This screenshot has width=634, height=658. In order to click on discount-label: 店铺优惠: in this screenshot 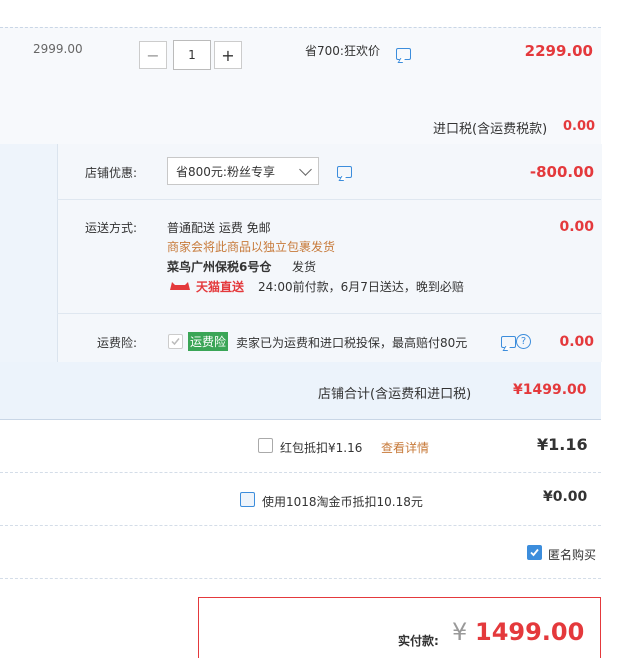, I will do `click(111, 173)`.